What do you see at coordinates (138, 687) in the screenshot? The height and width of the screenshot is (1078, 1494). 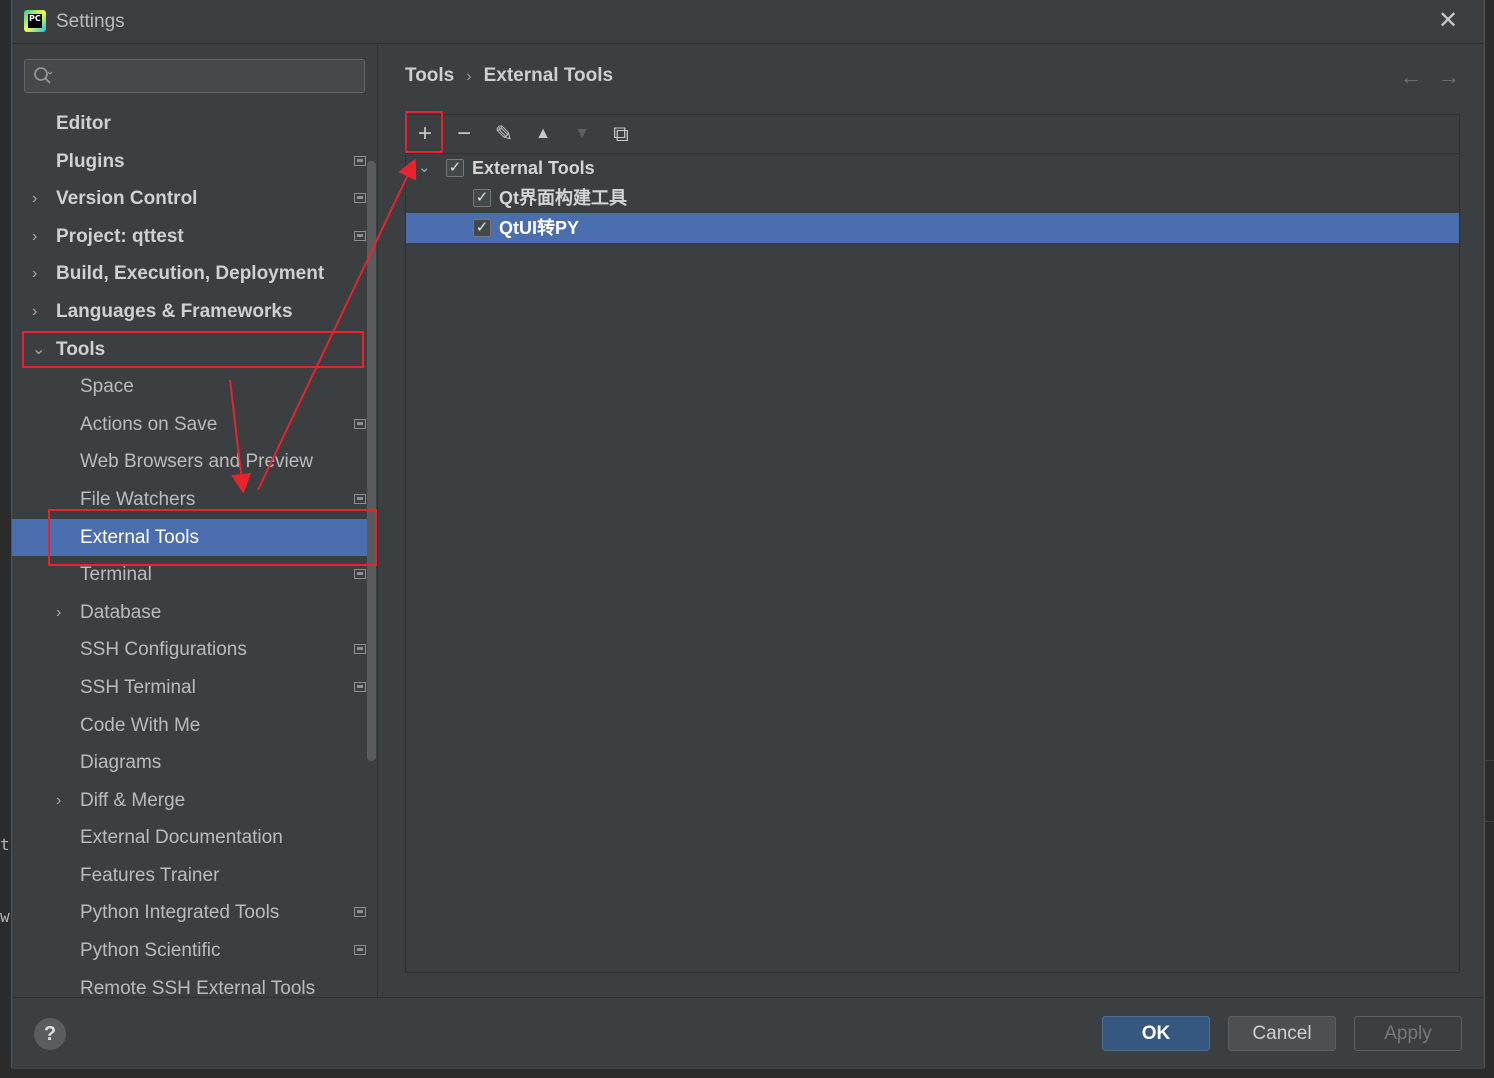 I see `sidebar-item-label: SSH Terminal` at bounding box center [138, 687].